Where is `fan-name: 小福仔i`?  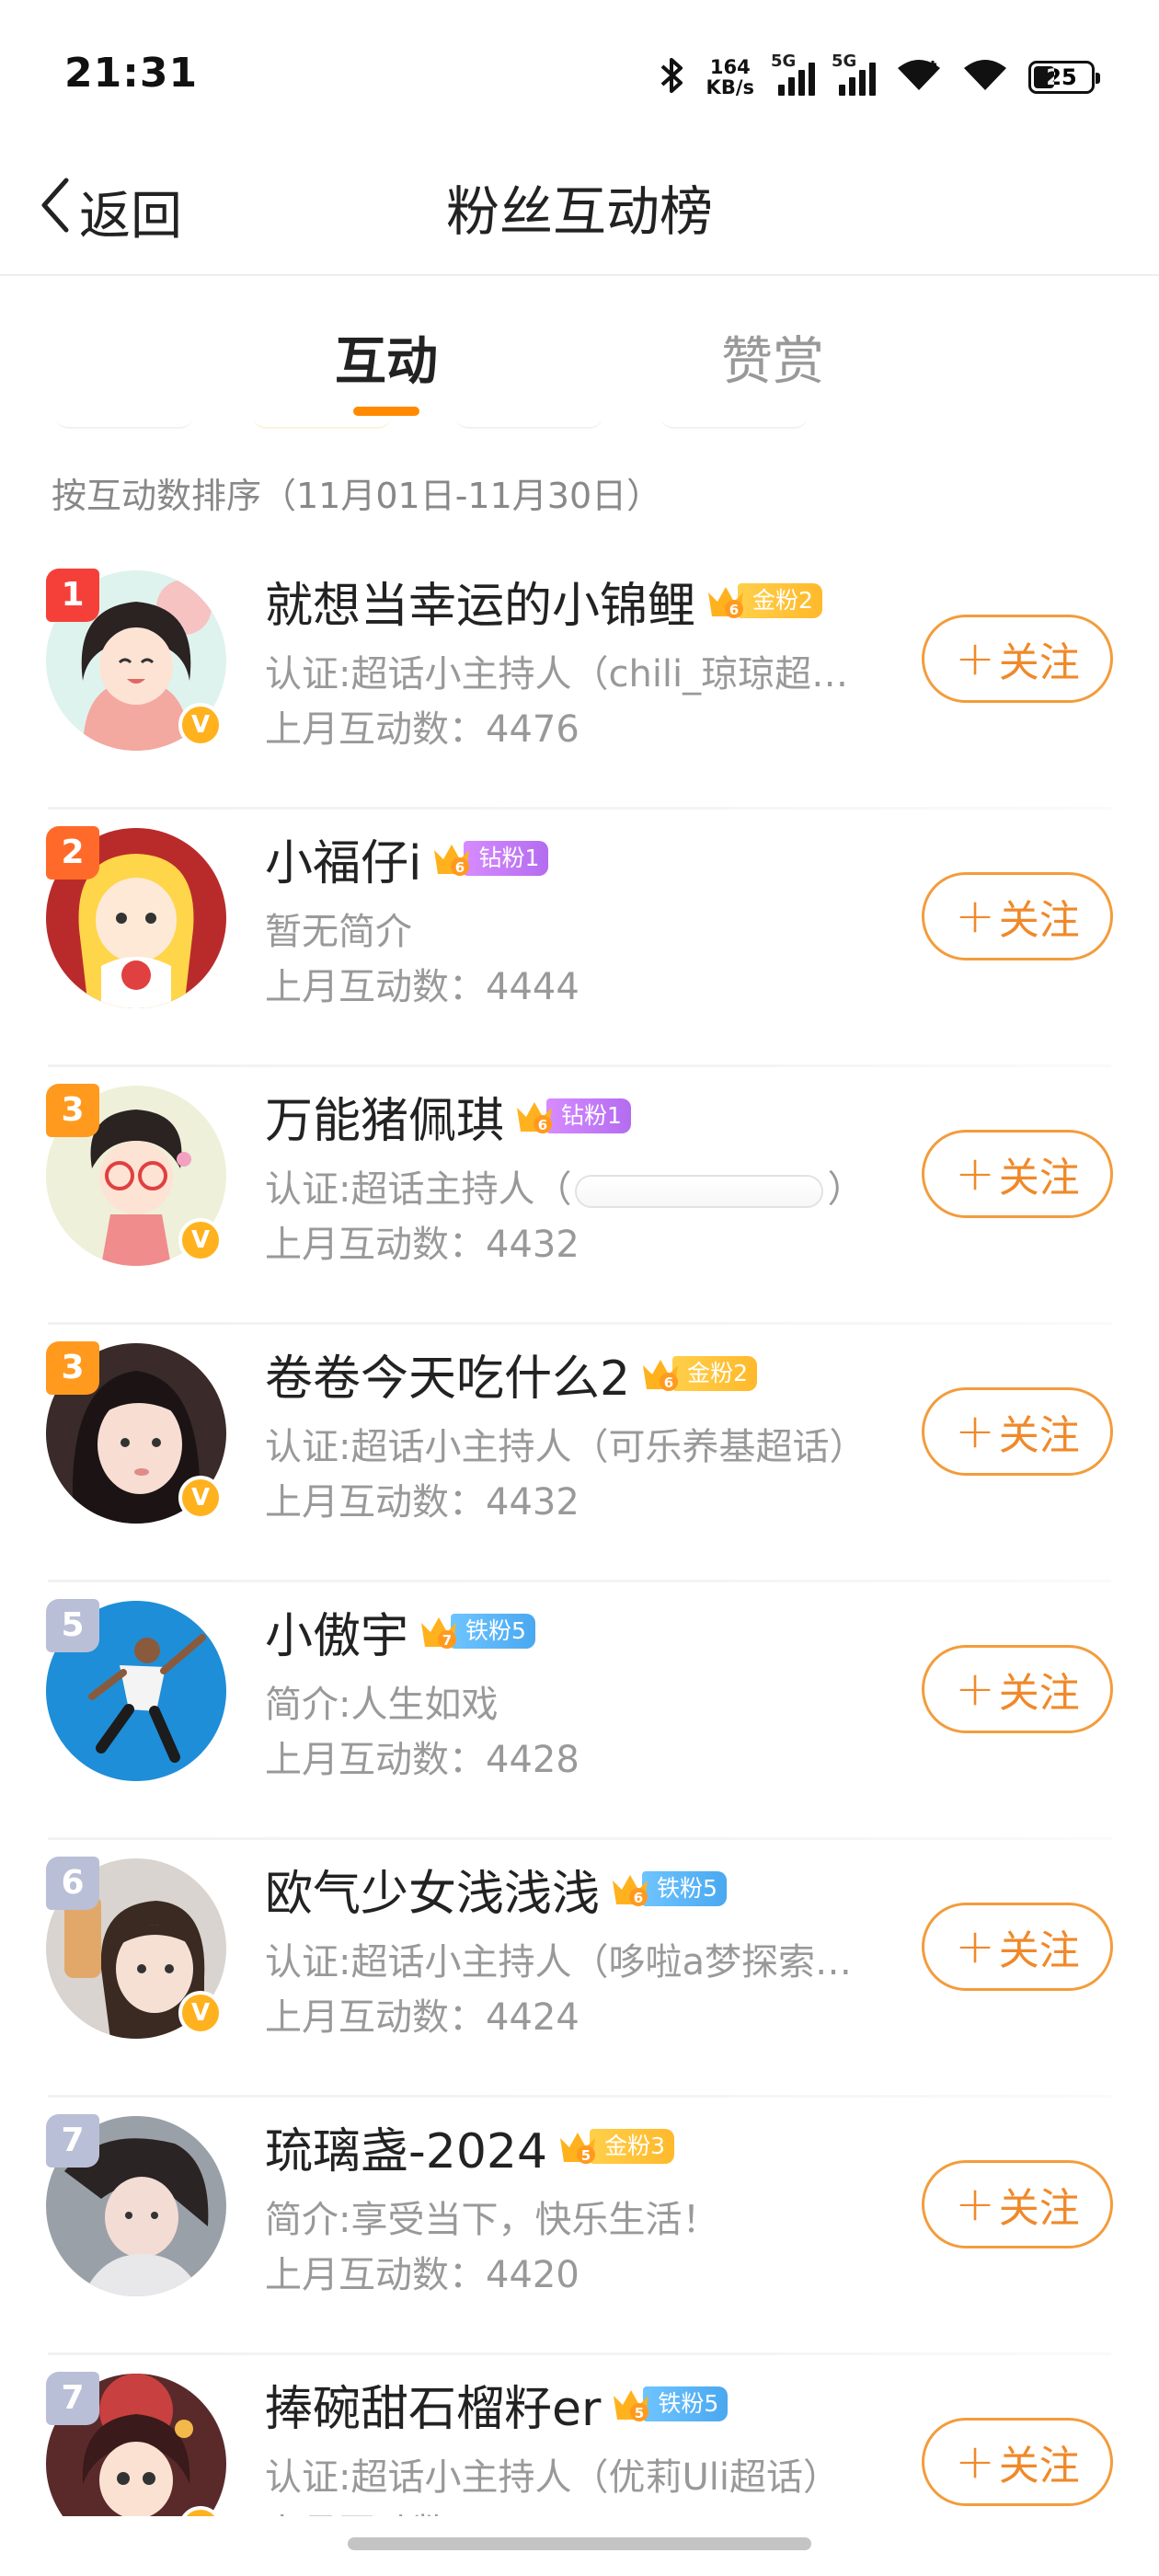
fan-name: 小福仔i is located at coordinates (343, 858).